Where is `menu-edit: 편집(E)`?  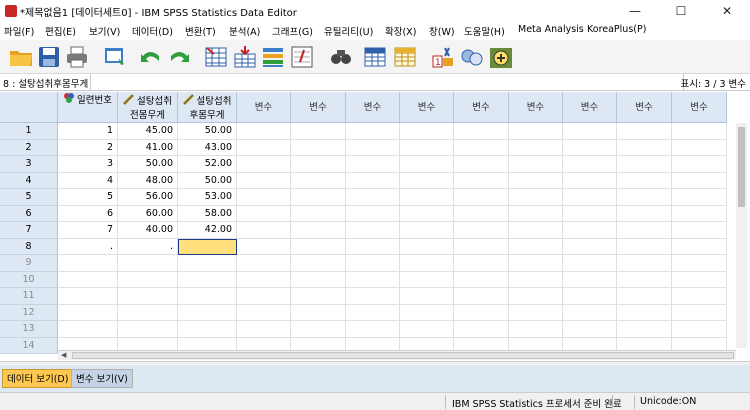 menu-edit: 편집(E) is located at coordinates (60, 31).